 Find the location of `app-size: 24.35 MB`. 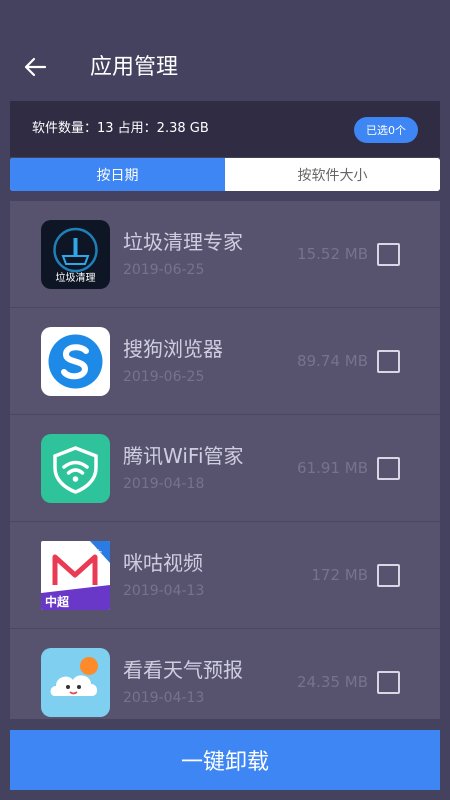

app-size: 24.35 MB is located at coordinates (332, 682).